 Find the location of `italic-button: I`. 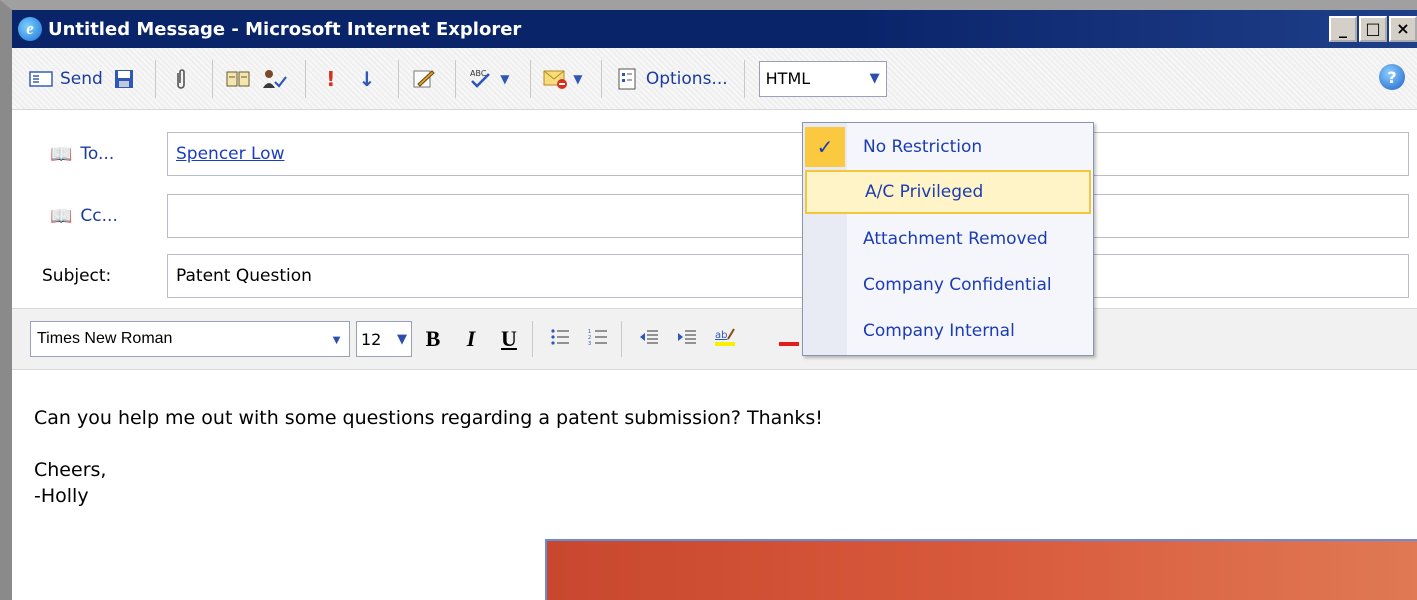

italic-button: I is located at coordinates (471, 339).